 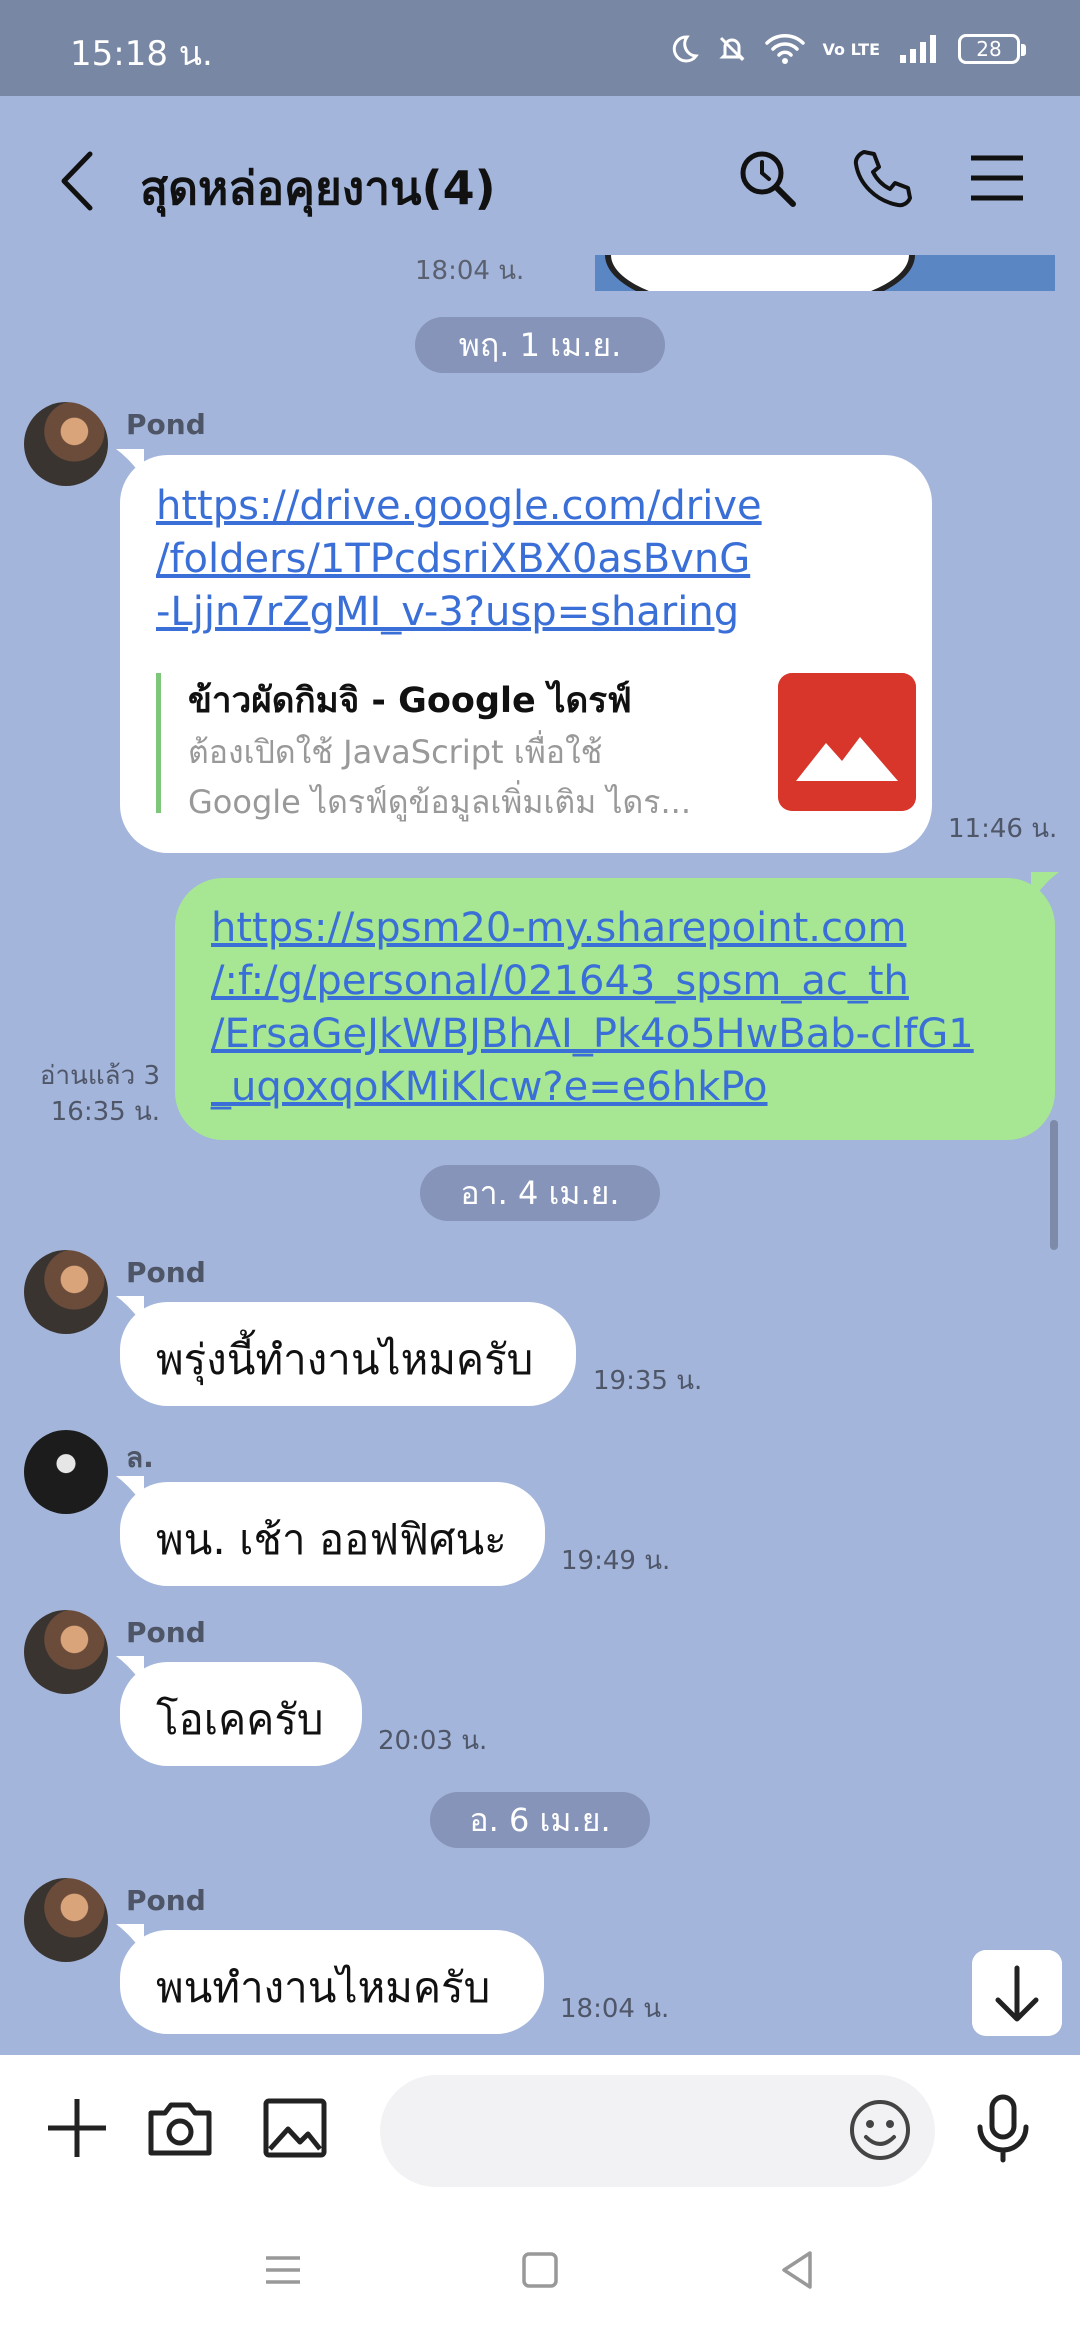 I want to click on image-icon, so click(x=295, y=2128).